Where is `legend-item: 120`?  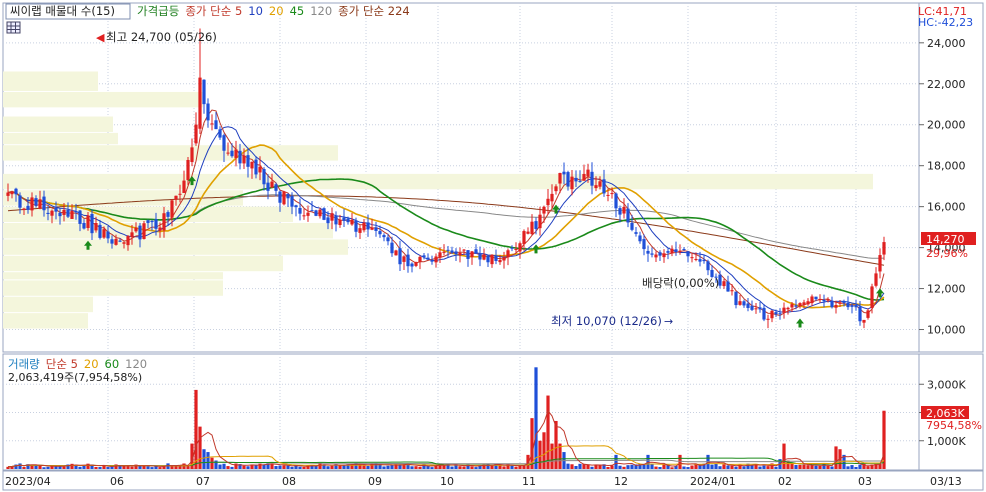
legend-item: 120 is located at coordinates (136, 364).